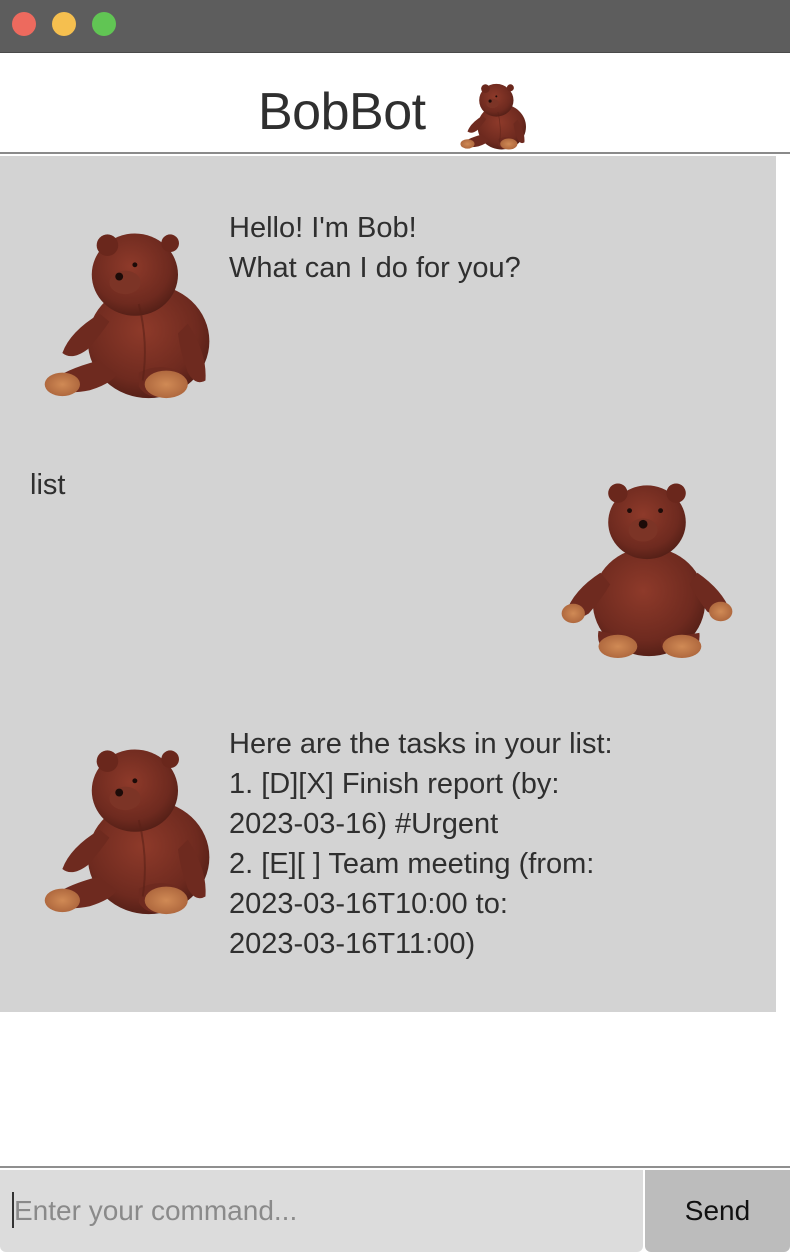  I want to click on text-caret, so click(13, 1210).